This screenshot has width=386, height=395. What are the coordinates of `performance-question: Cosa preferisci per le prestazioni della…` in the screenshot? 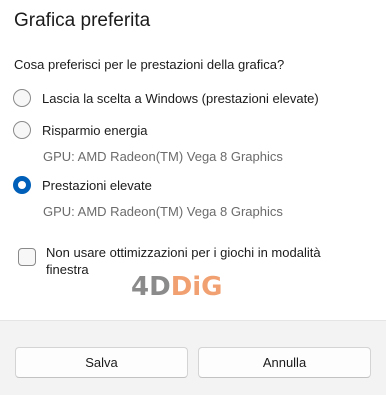 It's located at (149, 64).